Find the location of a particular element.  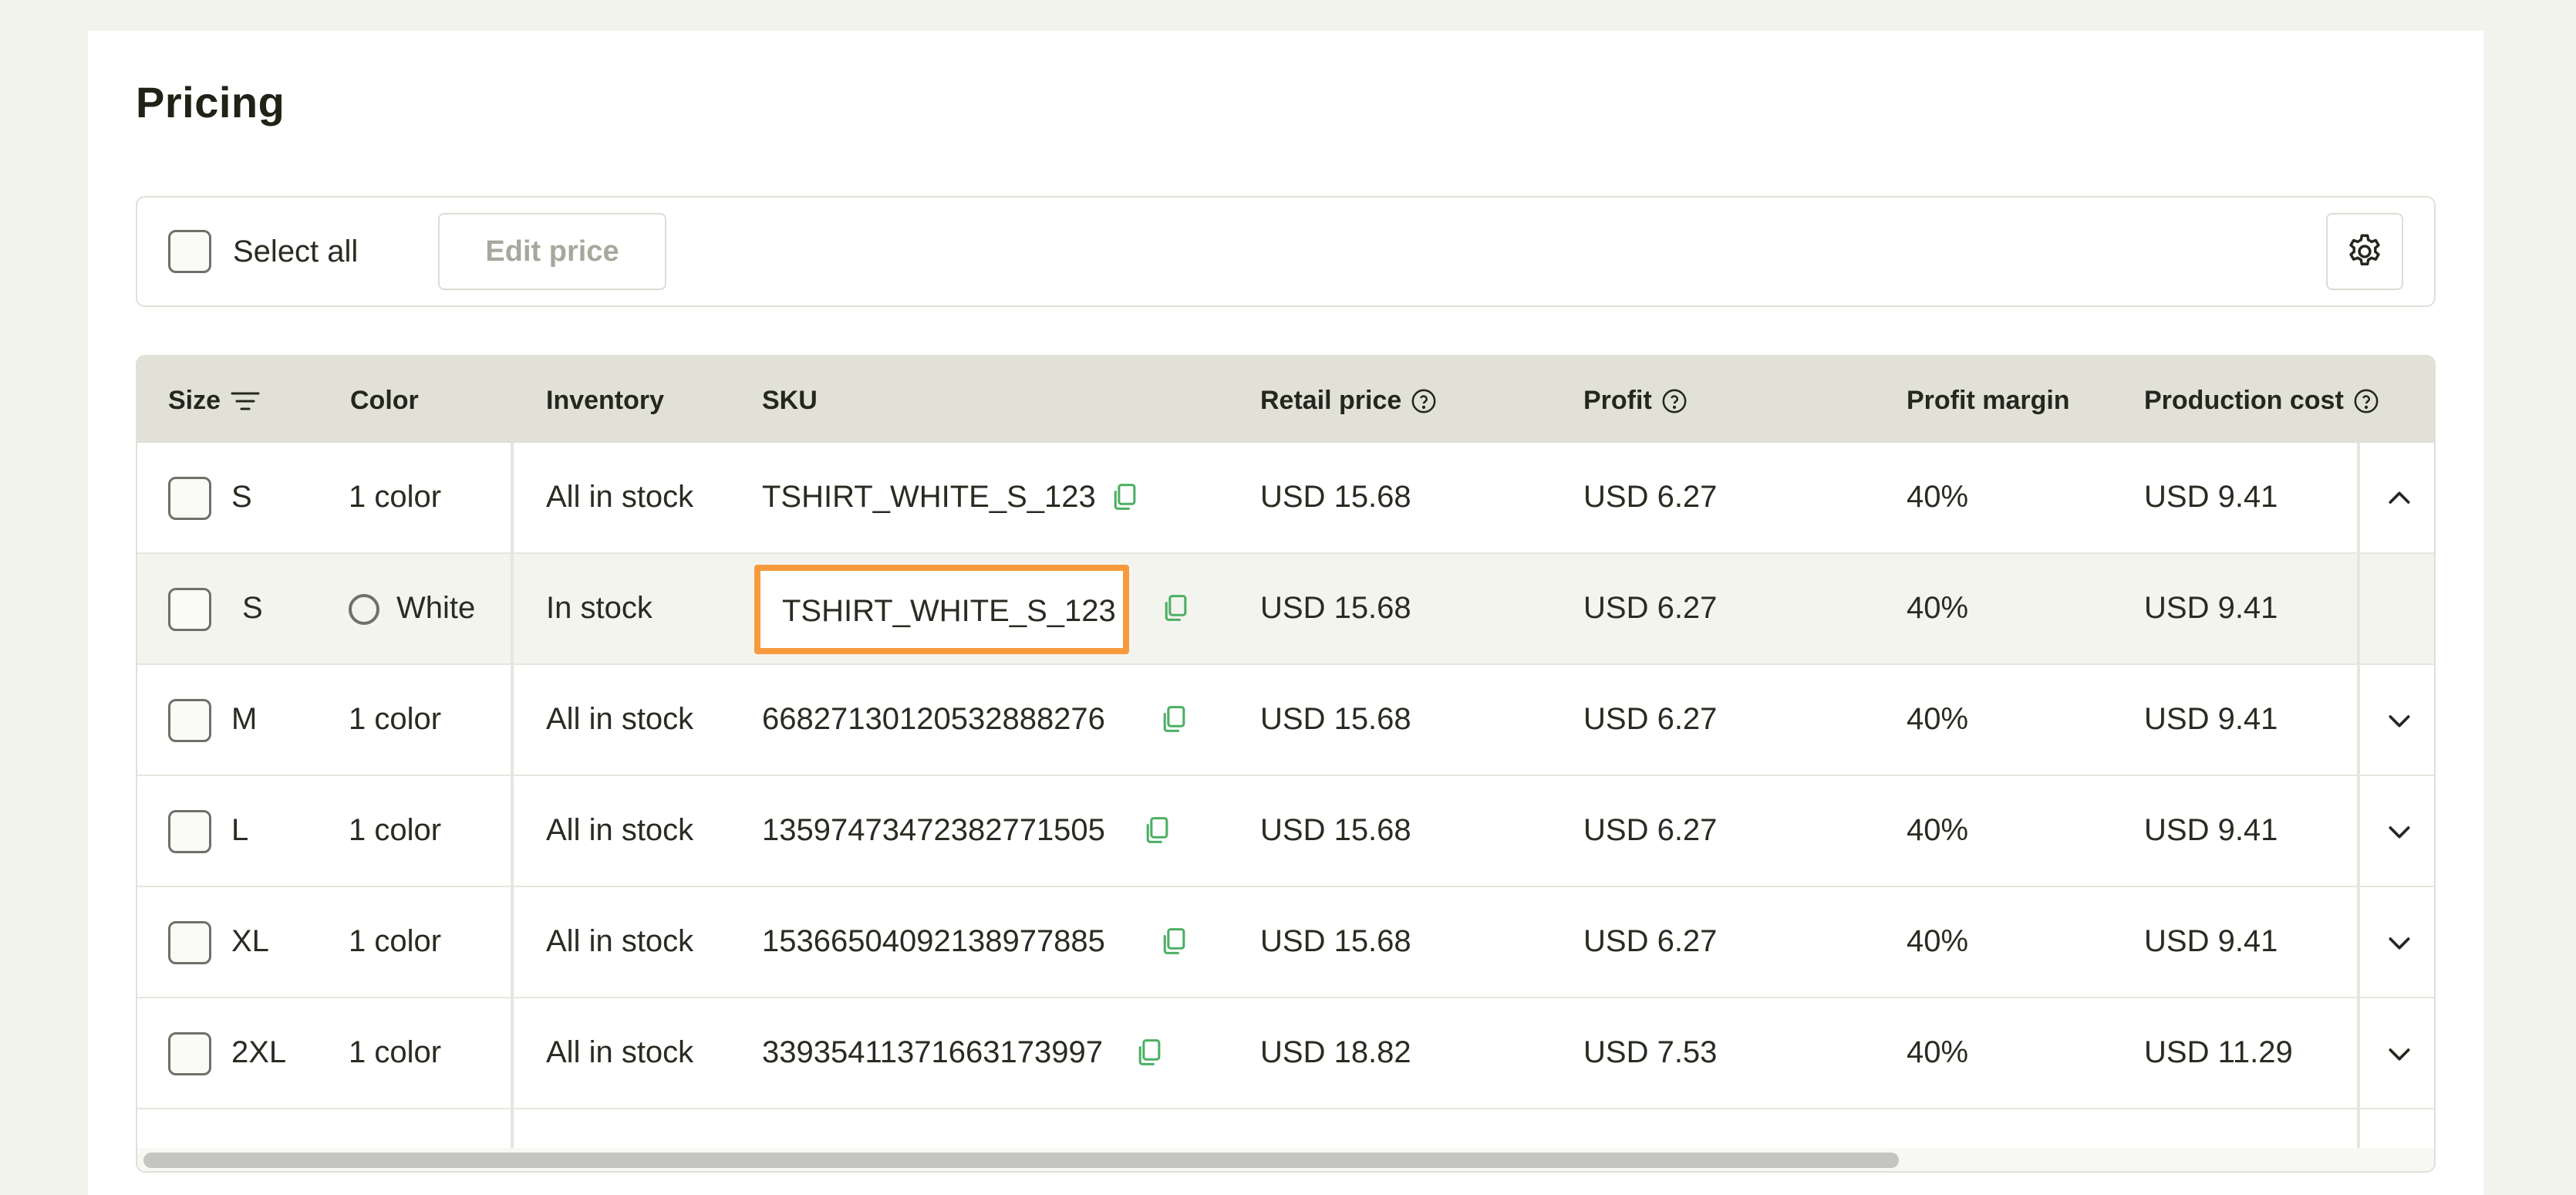

header-inventory: Inventory is located at coordinates (605, 400).